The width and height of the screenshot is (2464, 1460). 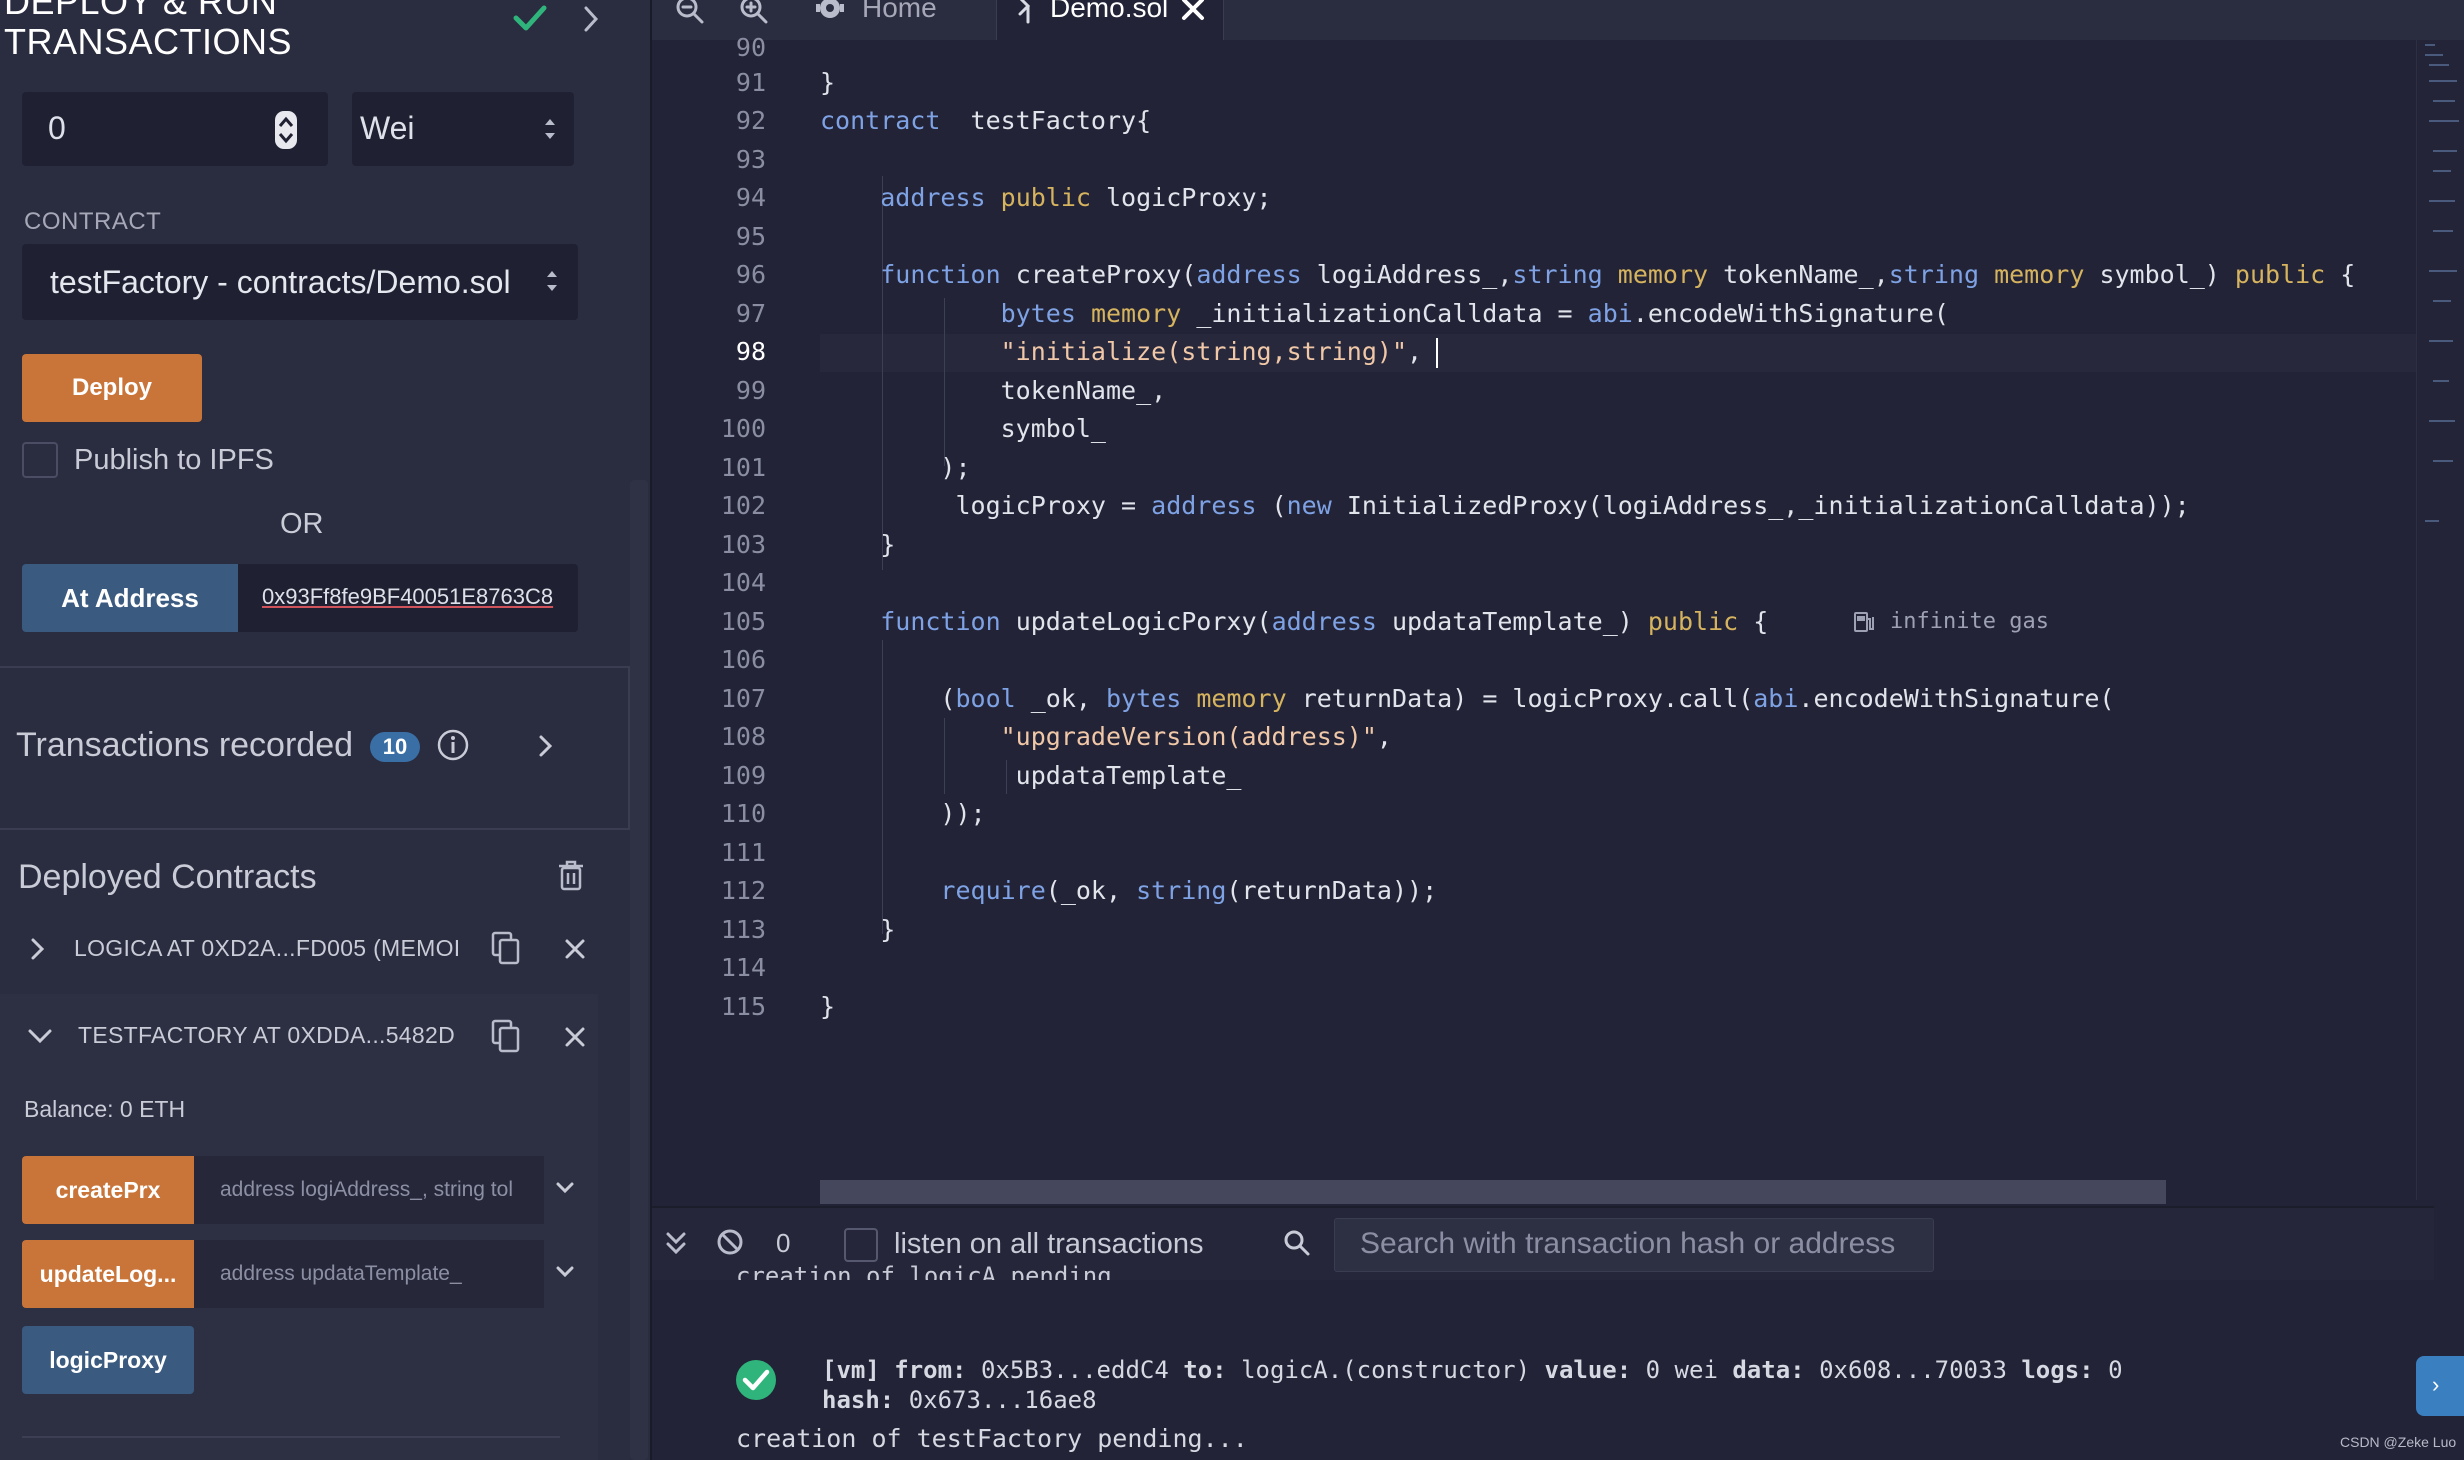 I want to click on deployed-contracts-label: Deployed Contracts, so click(x=167, y=877).